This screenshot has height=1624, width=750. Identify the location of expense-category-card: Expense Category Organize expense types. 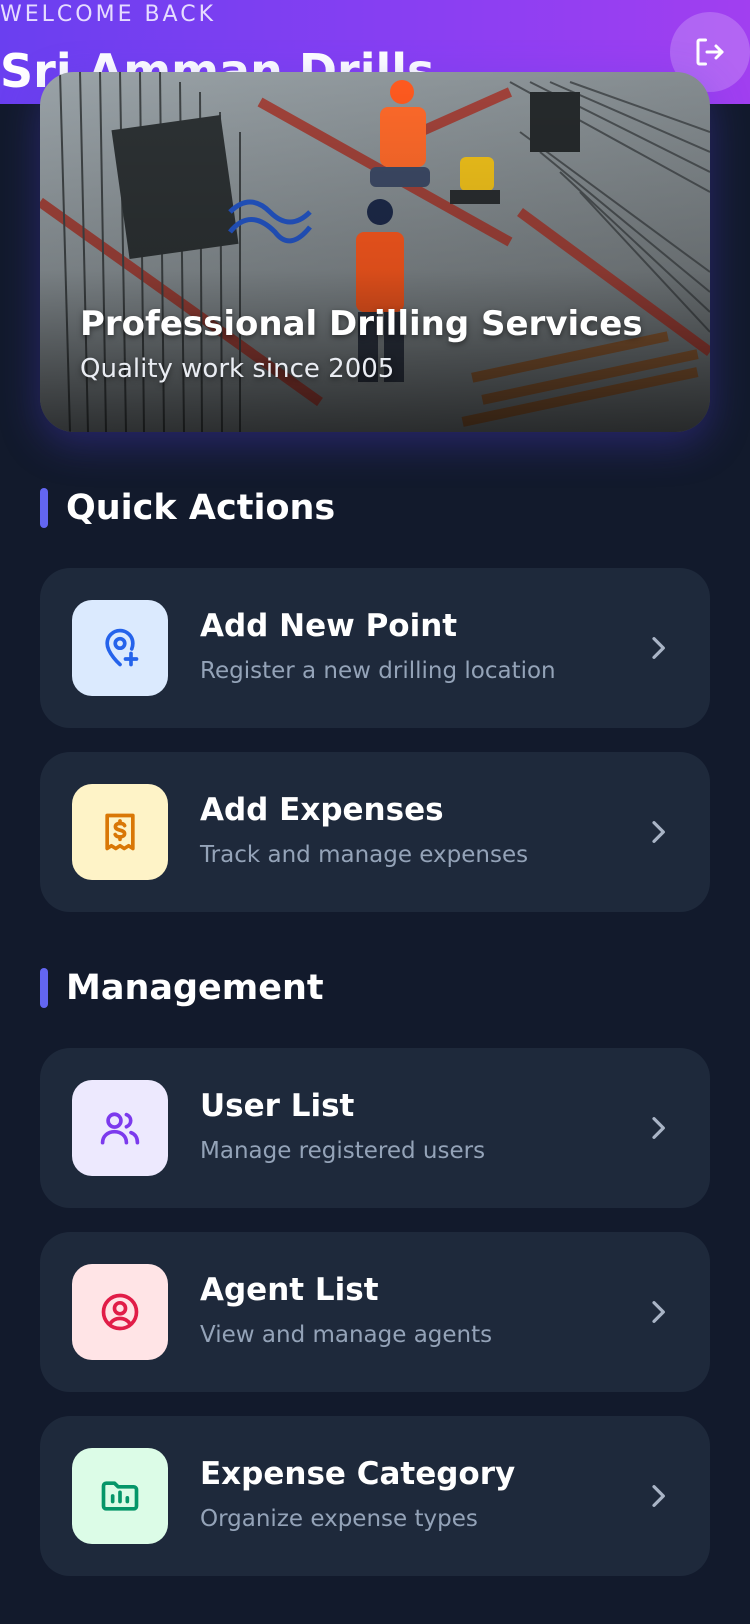
(375, 1496).